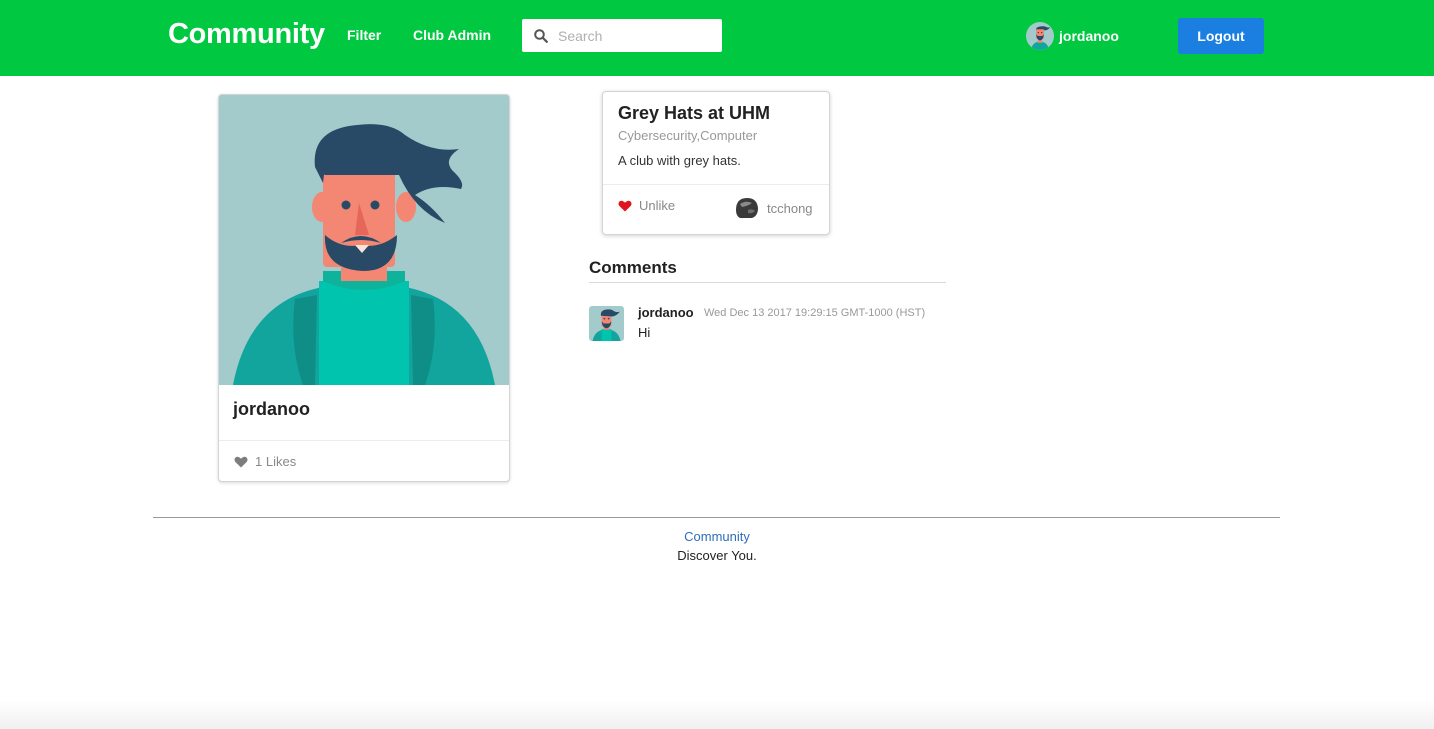 This screenshot has width=1434, height=729. What do you see at coordinates (666, 312) in the screenshot?
I see `comment-author: jordanoo` at bounding box center [666, 312].